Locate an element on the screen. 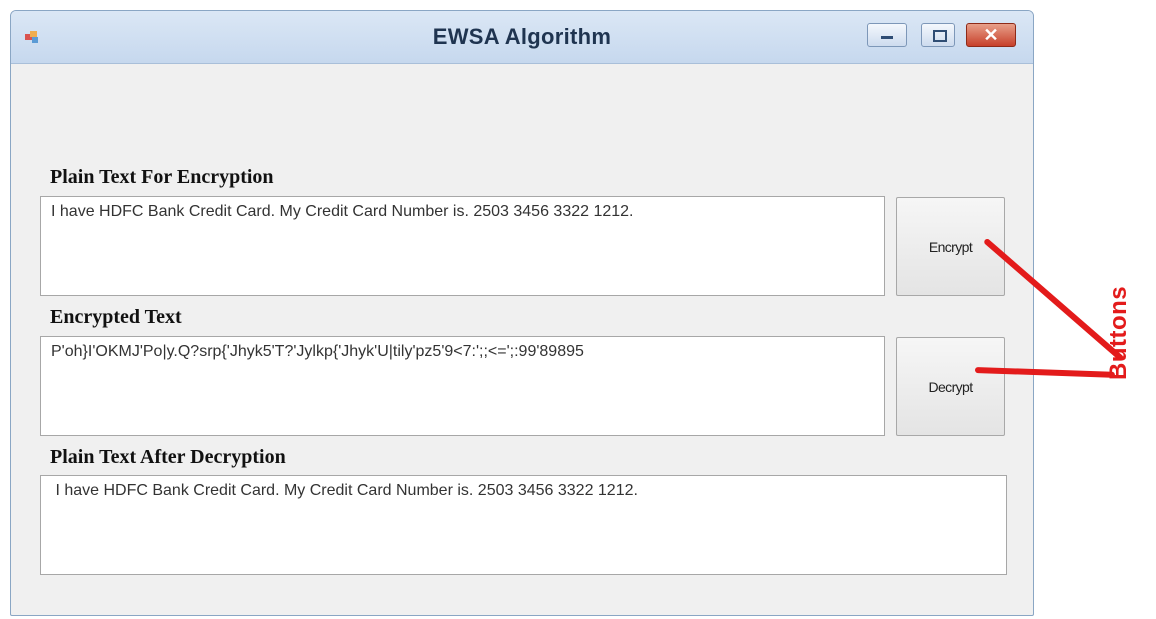  minimize-icon is located at coordinates (887, 37).